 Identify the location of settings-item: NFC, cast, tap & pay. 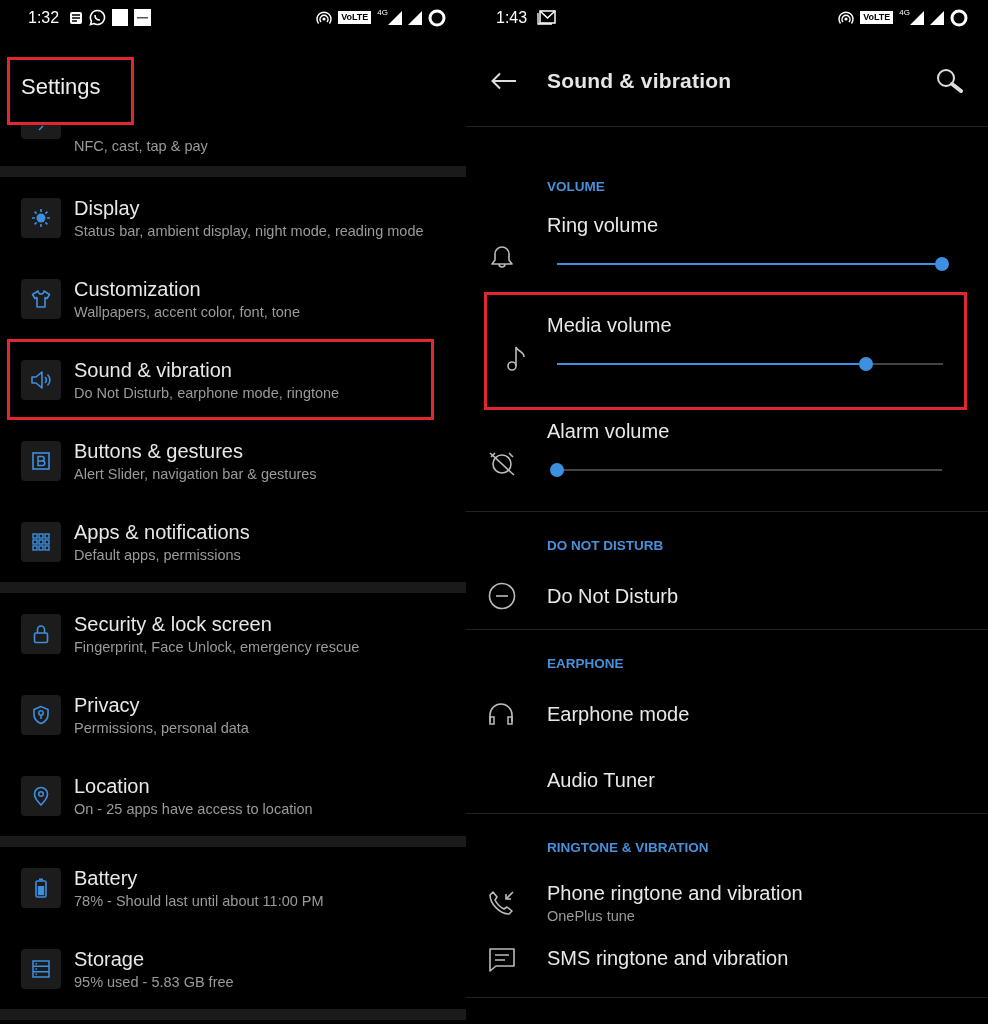
(233, 145).